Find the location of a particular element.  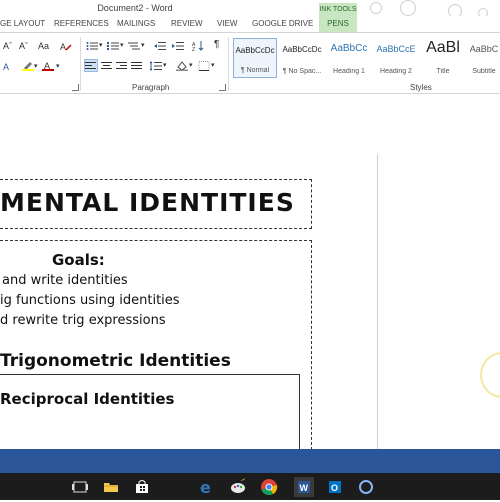

paragraph-group-label: Paragraph is located at coordinates (151, 87).